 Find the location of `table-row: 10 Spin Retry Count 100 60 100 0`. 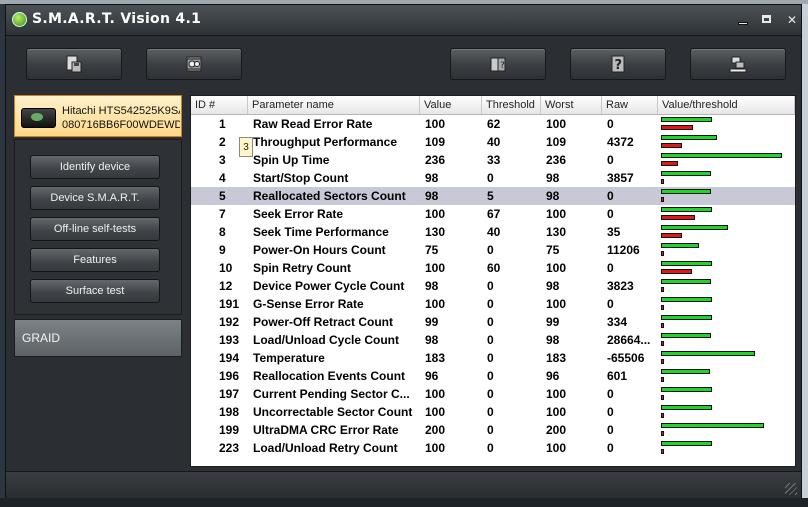

table-row: 10 Spin Retry Count 100 60 100 0 is located at coordinates (493, 268).